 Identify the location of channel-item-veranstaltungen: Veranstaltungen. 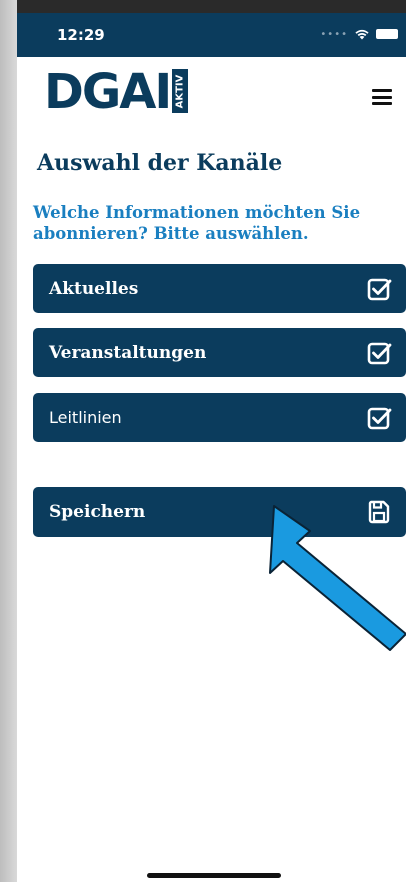
(219, 352).